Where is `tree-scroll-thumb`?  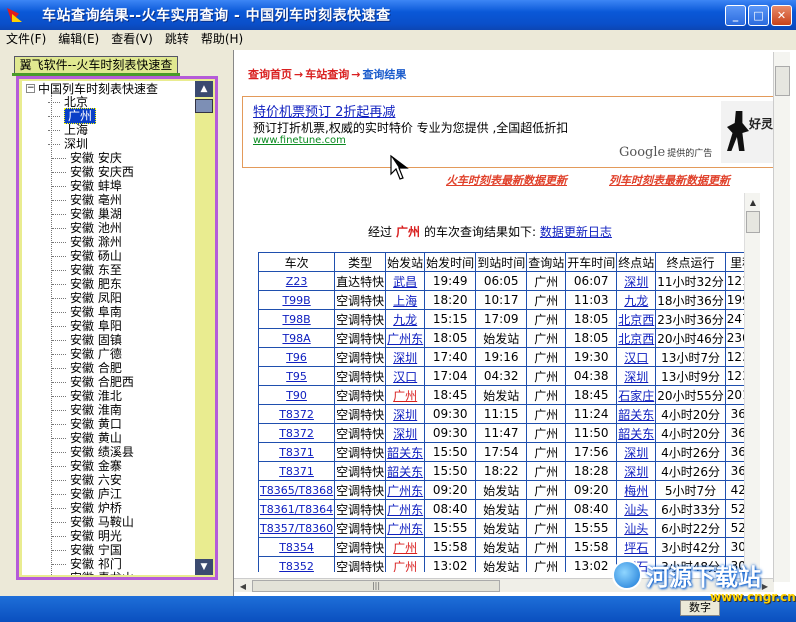
tree-scroll-thumb is located at coordinates (204, 106).